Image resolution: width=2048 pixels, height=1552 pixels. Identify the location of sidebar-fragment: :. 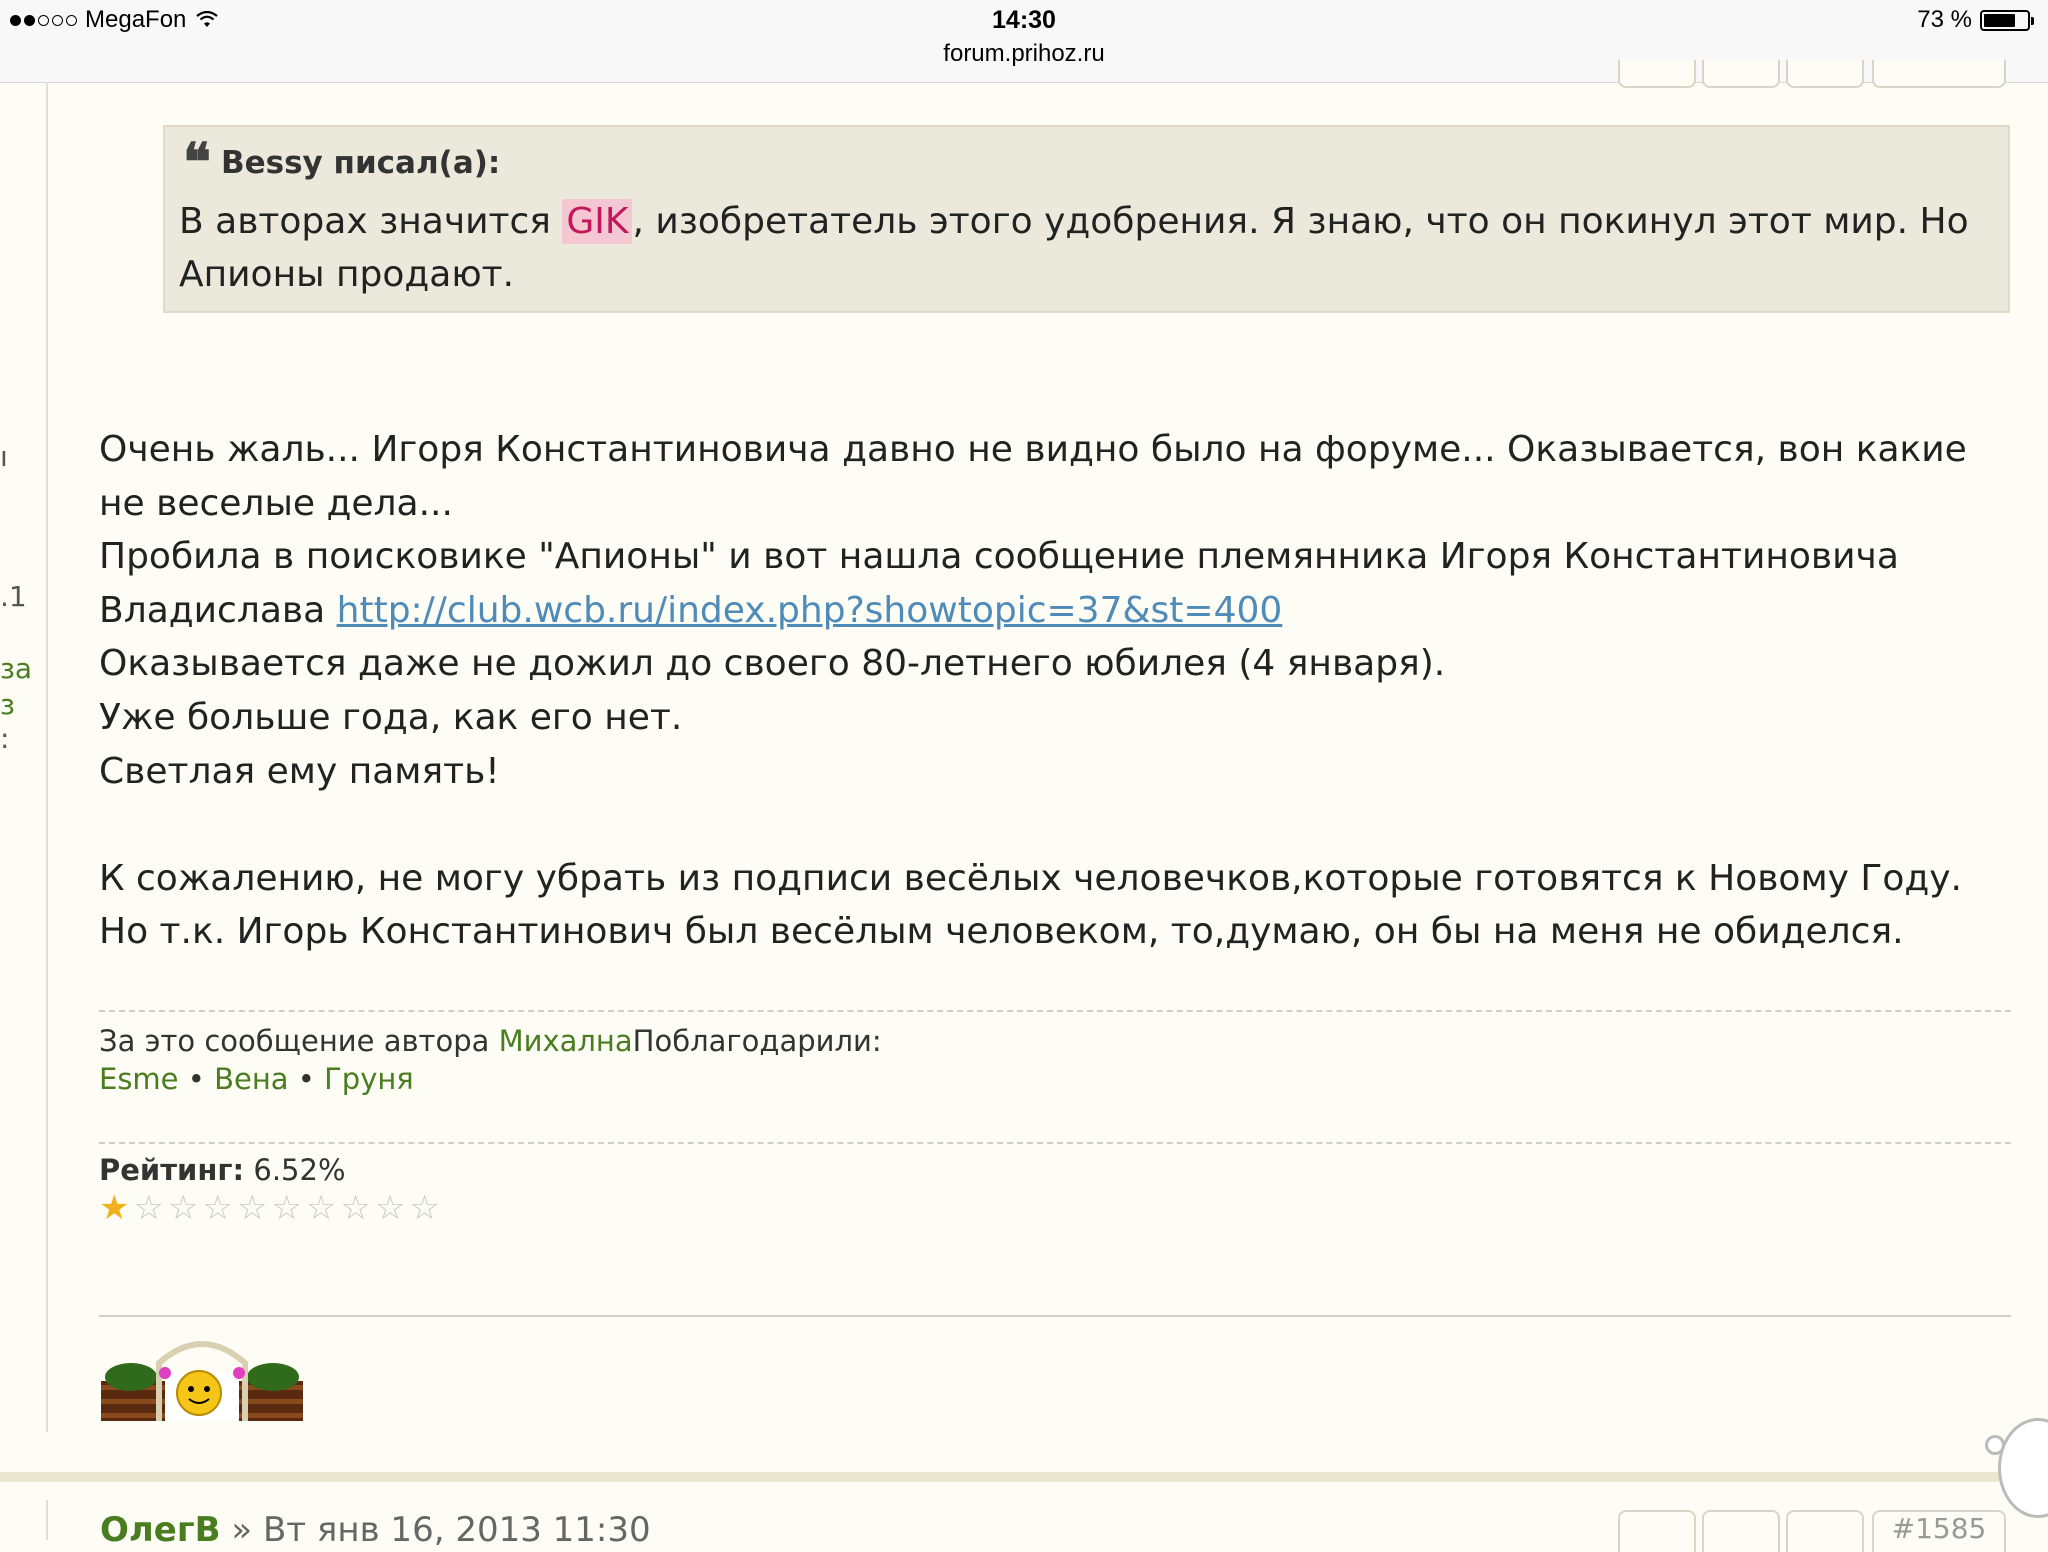
(5, 738).